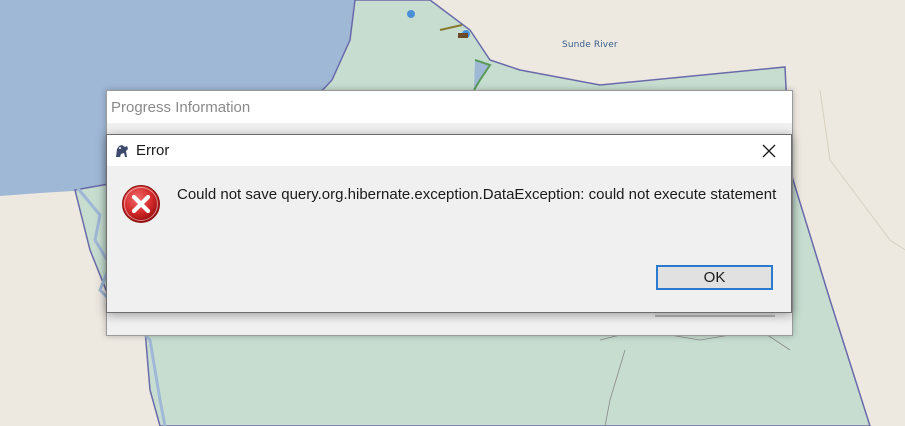 The width and height of the screenshot is (905, 426). I want to click on ok-button: OK, so click(714, 277).